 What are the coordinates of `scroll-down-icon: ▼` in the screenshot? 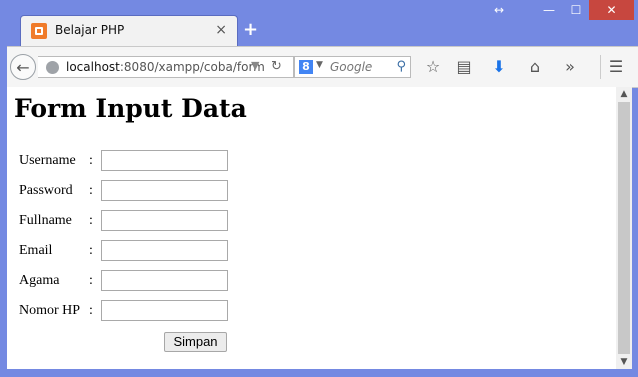 It's located at (624, 362).